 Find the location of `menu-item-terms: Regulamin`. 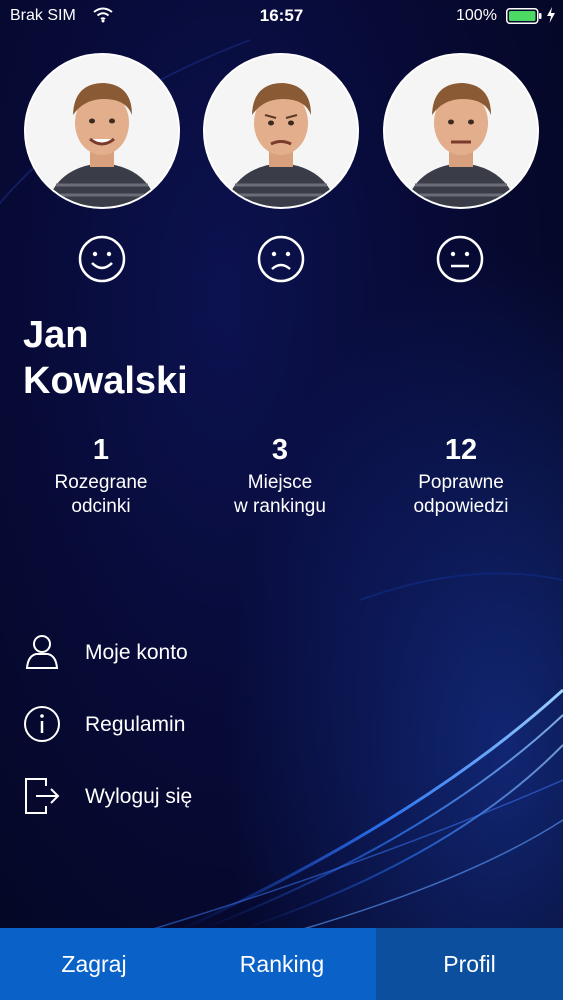

menu-item-terms: Regulamin is located at coordinates (172, 726).